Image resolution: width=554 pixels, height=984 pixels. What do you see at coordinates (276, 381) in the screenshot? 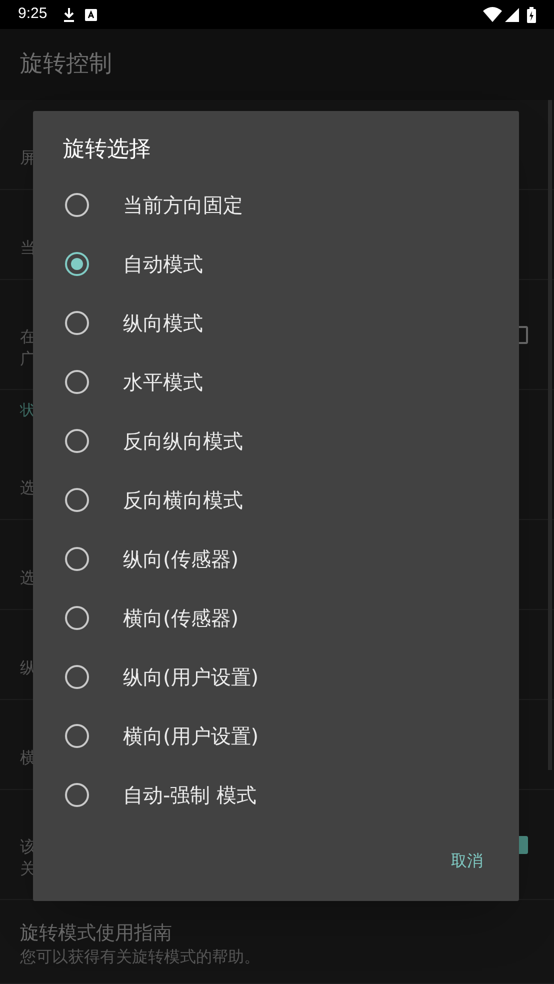
I see `radio-option: 水平模式` at bounding box center [276, 381].